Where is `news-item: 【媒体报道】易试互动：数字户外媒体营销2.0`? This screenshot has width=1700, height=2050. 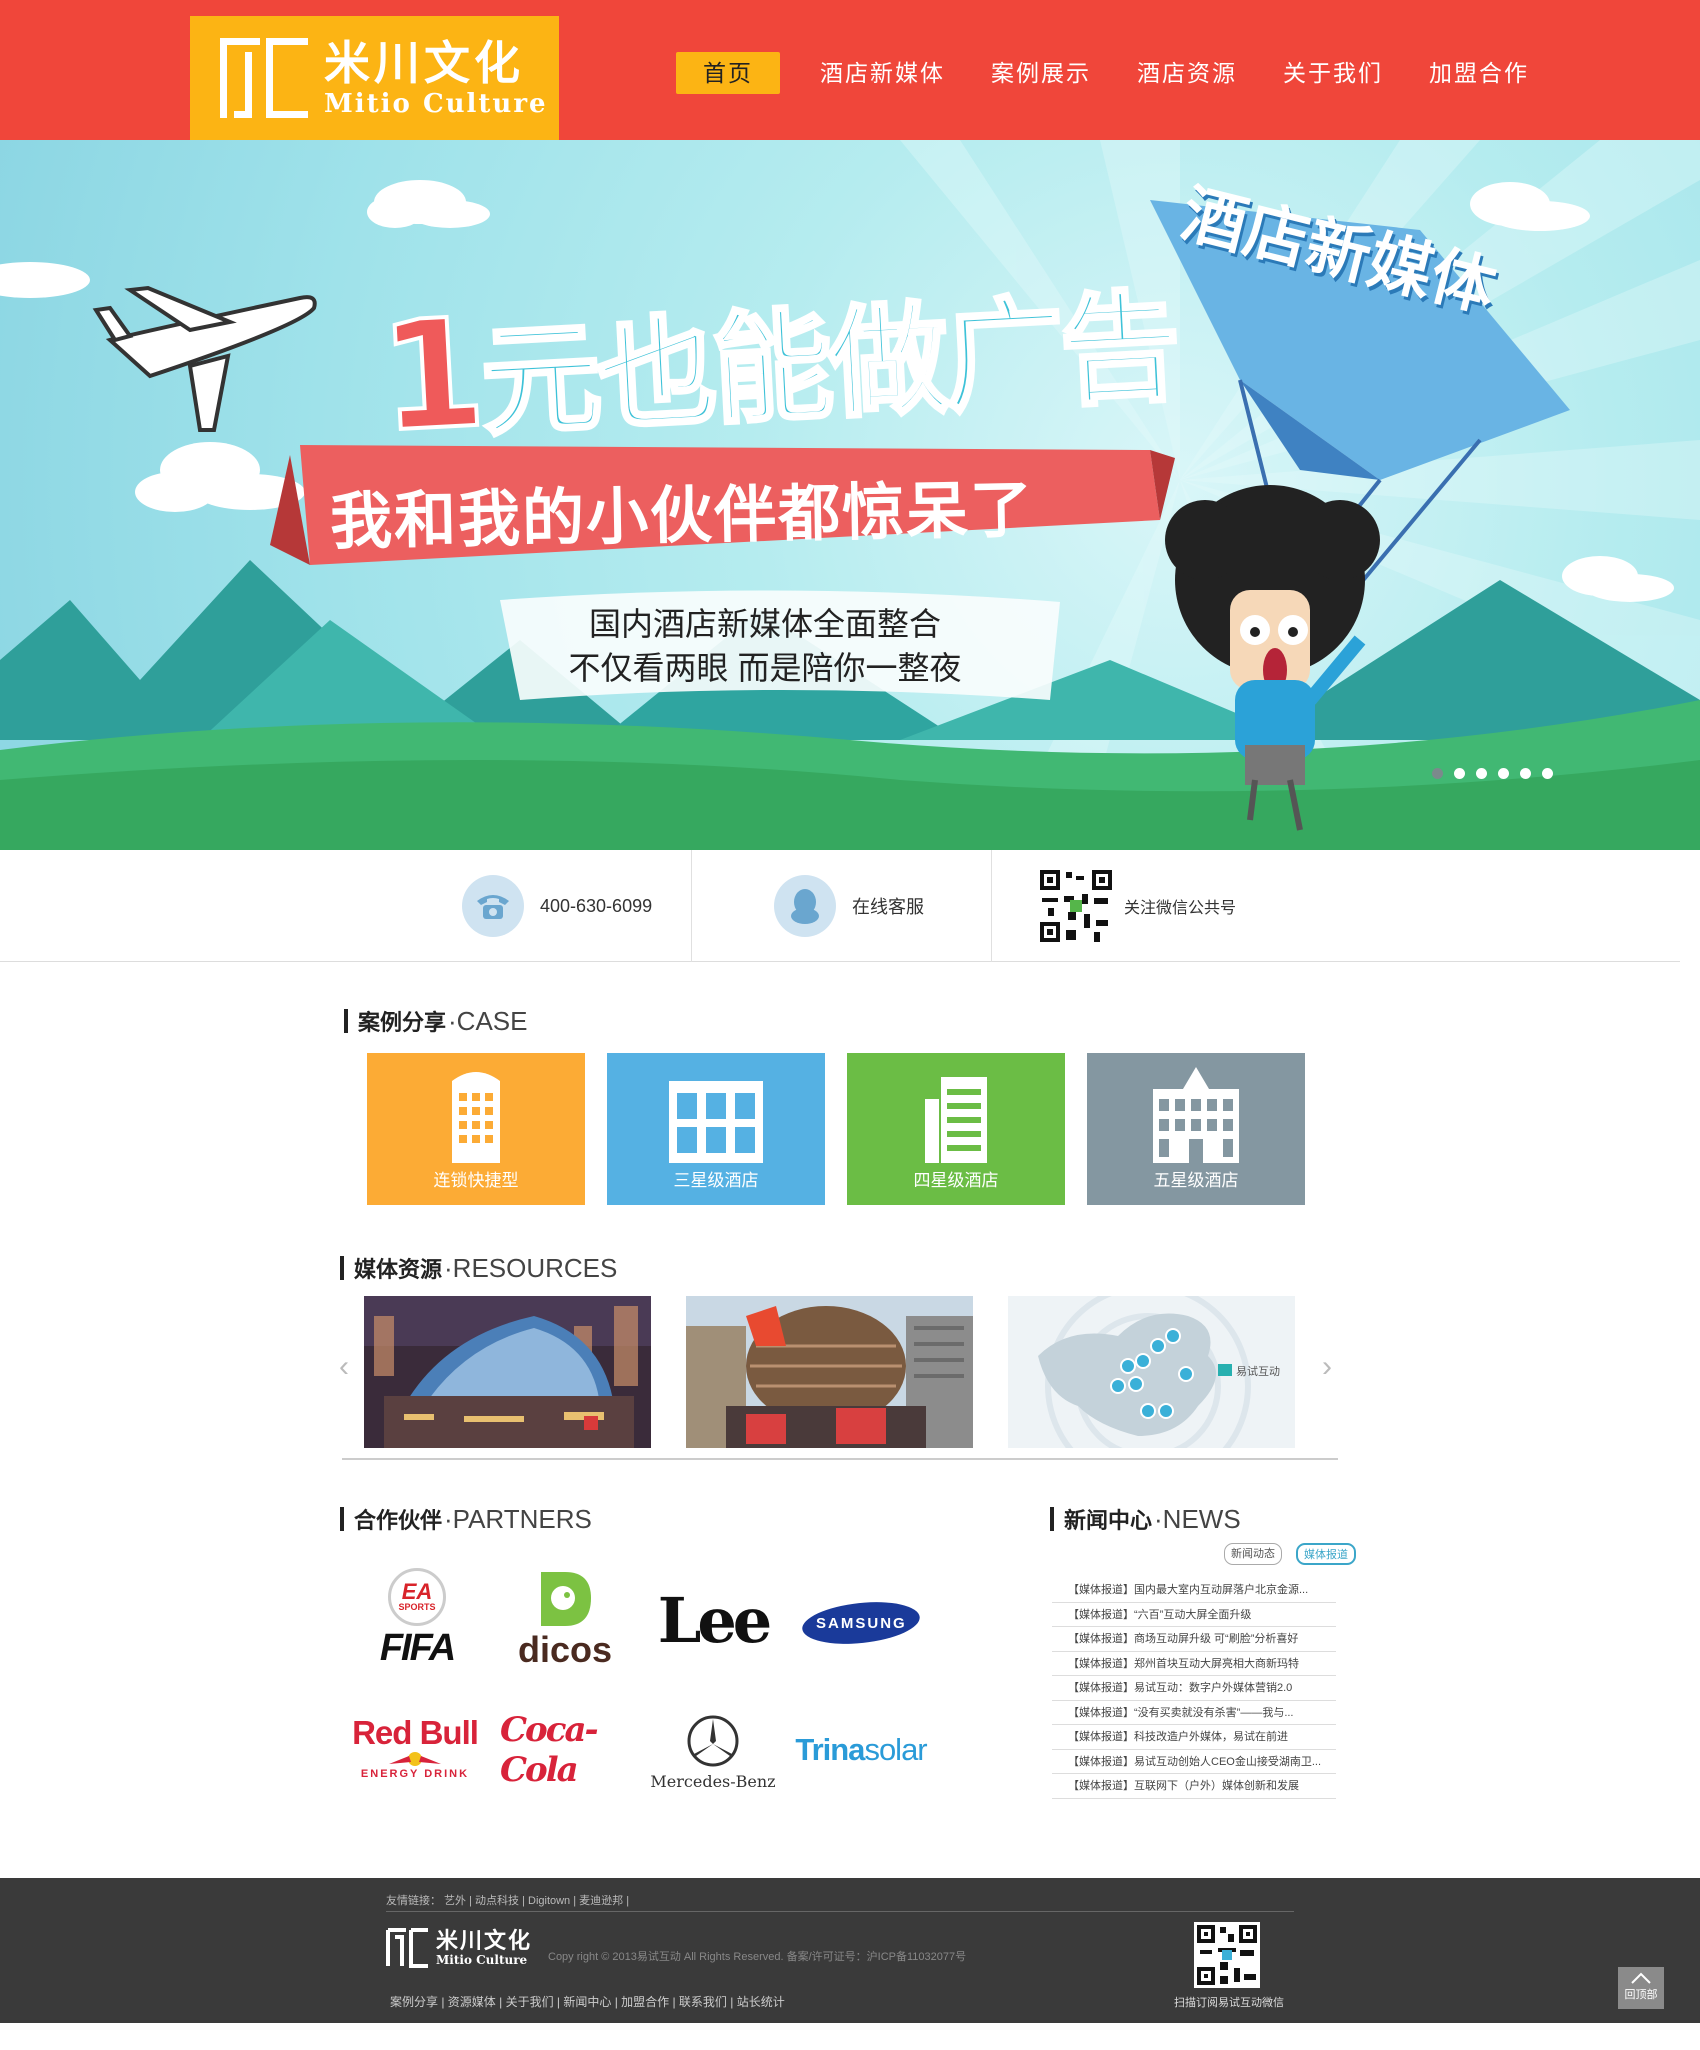 news-item: 【媒体报道】易试互动：数字户外媒体营销2.0 is located at coordinates (1194, 1688).